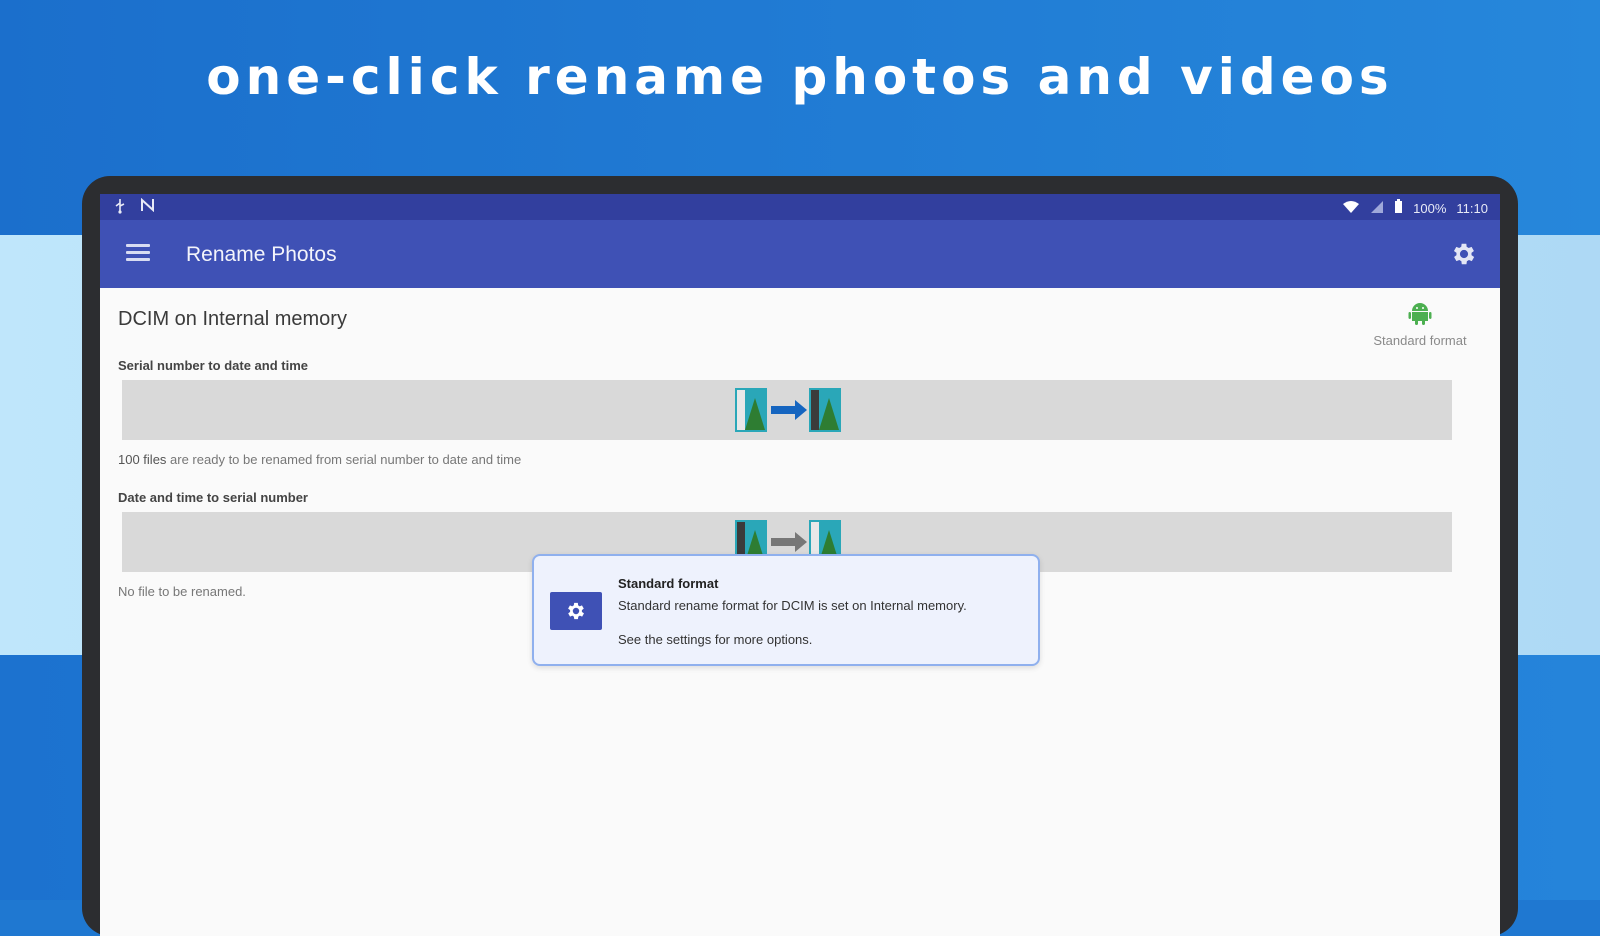  I want to click on dialog-settings-button, so click(576, 611).